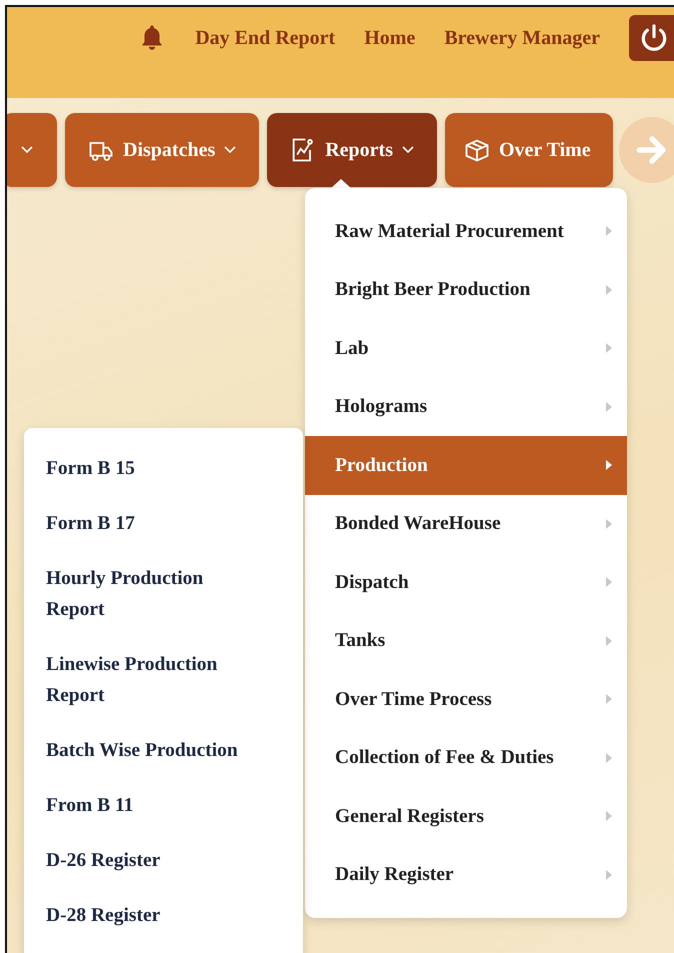 This screenshot has width=674, height=953. What do you see at coordinates (466, 289) in the screenshot?
I see `menu-item: Bright Beer Production` at bounding box center [466, 289].